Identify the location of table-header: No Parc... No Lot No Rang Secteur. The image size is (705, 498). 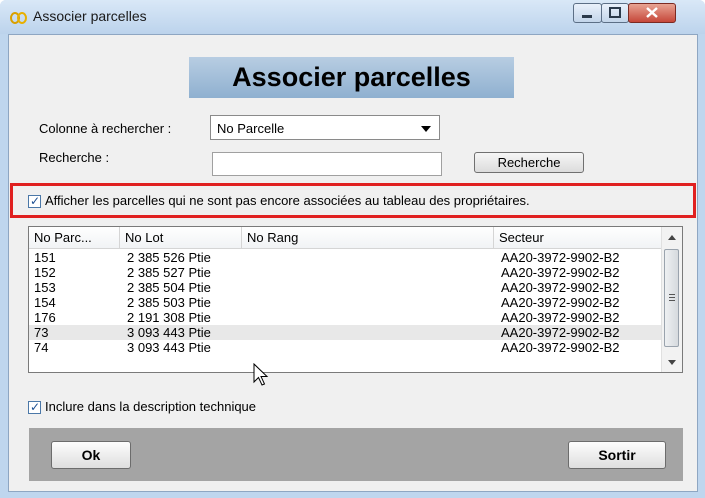
(345, 238).